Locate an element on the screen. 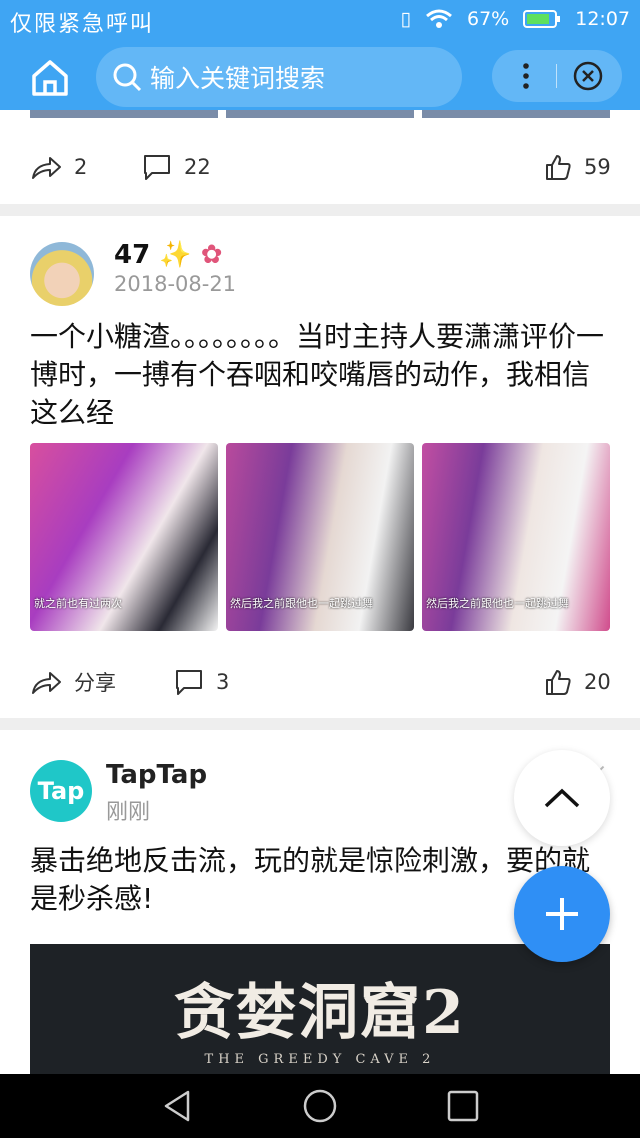 The height and width of the screenshot is (1138, 640). like-count: 59 is located at coordinates (597, 167).